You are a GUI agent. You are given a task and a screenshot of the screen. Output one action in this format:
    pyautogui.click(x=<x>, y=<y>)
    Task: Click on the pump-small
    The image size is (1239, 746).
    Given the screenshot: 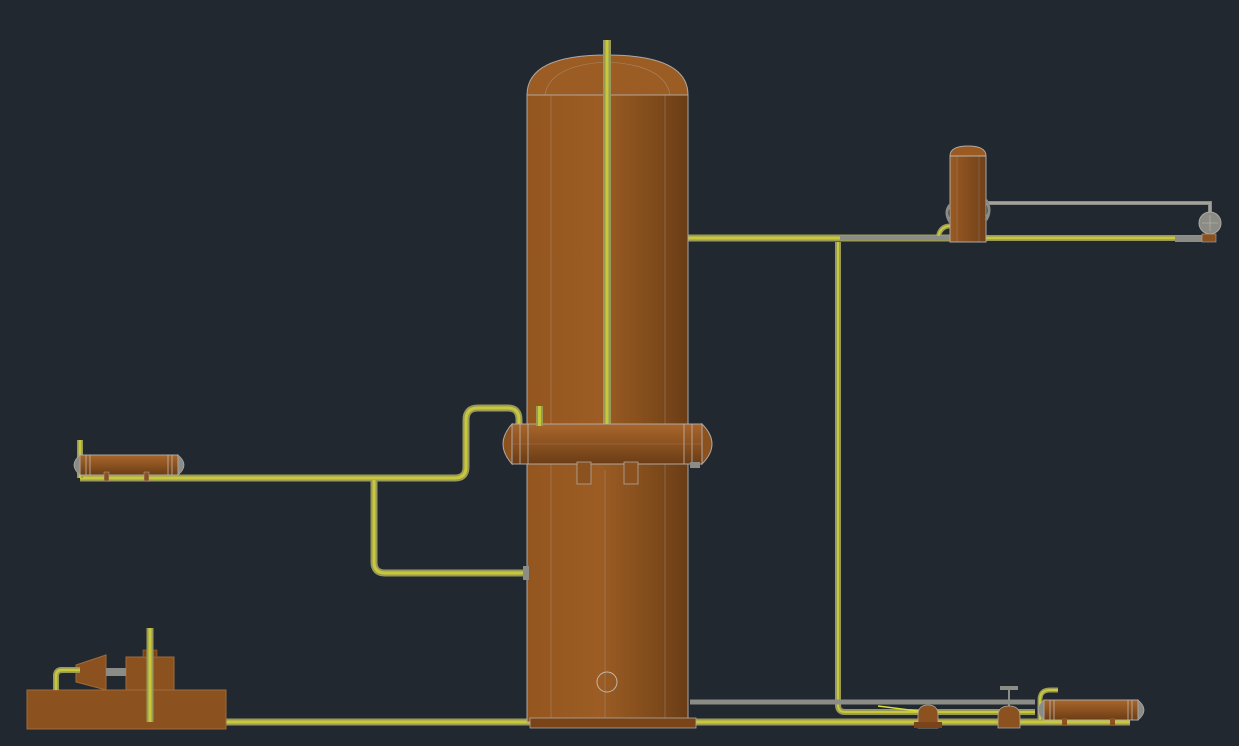 What is the action you would take?
    pyautogui.click(x=928, y=716)
    